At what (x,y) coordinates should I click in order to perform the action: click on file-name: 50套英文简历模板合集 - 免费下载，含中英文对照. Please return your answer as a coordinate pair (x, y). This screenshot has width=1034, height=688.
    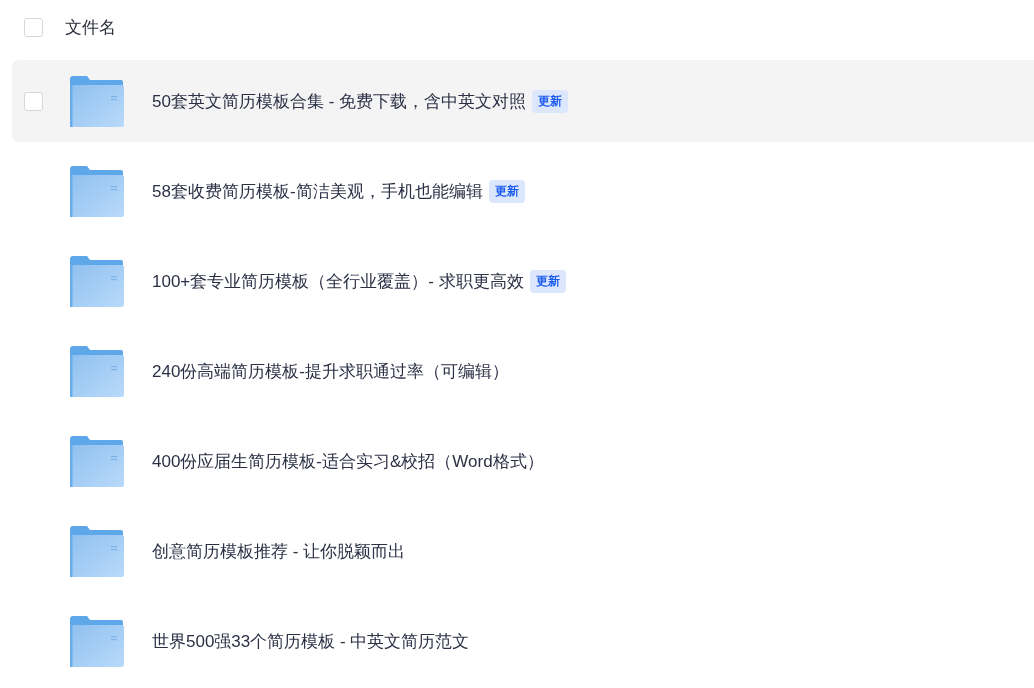
    Looking at the image, I should click on (339, 101).